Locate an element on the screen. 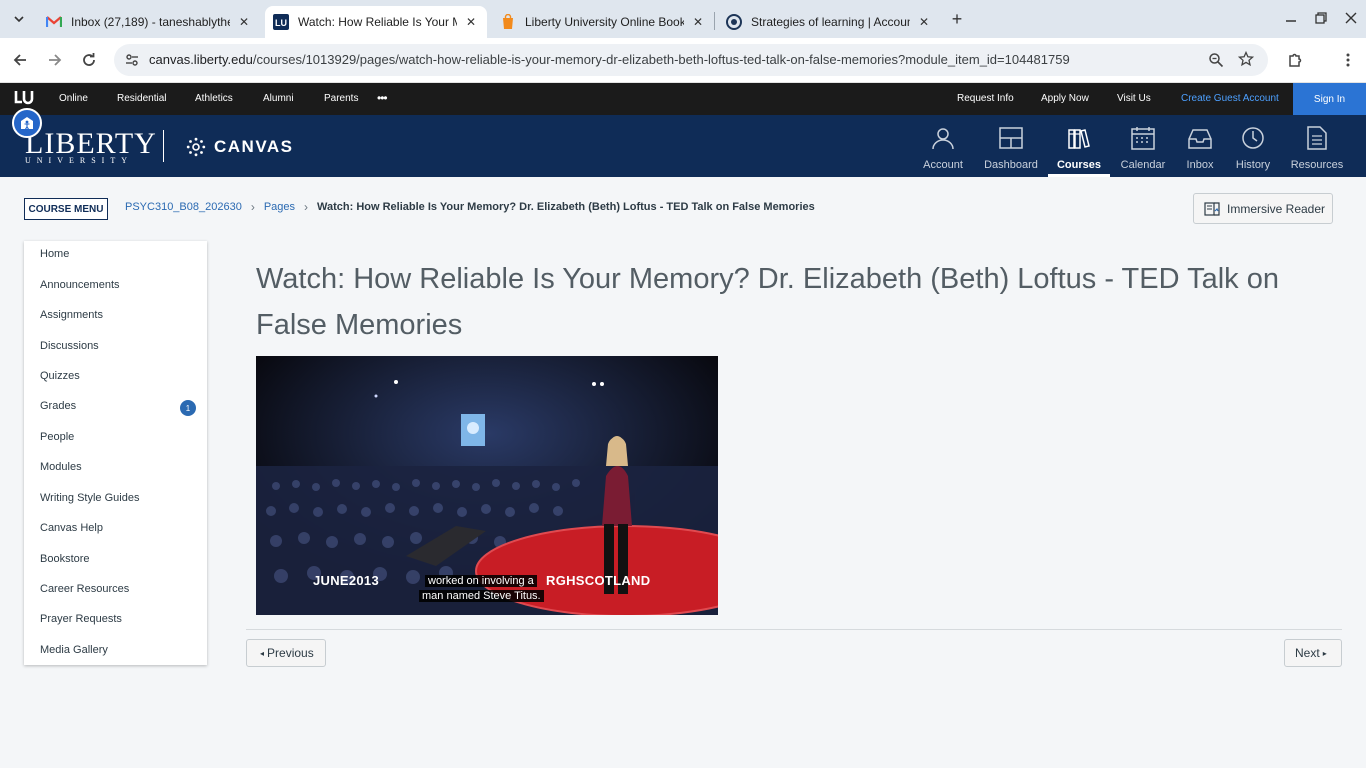  course-nav-discussions: Discussions is located at coordinates (69, 346).